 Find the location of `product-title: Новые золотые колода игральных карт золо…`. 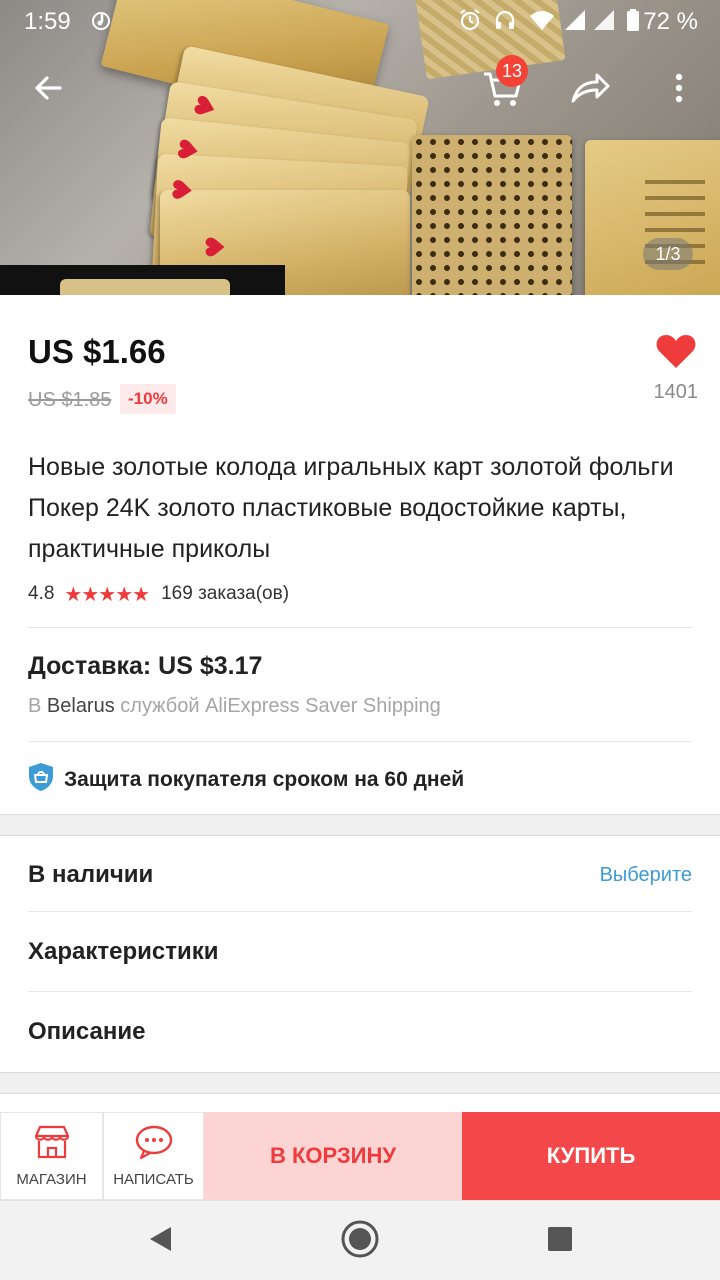

product-title: Новые золотые колода игральных карт золо… is located at coordinates (351, 508).